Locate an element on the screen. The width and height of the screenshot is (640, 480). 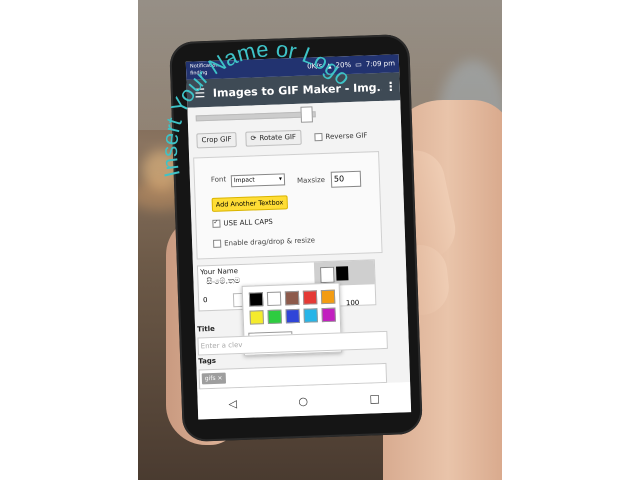
more-vert-icon: ⋮ is located at coordinates (391, 86).